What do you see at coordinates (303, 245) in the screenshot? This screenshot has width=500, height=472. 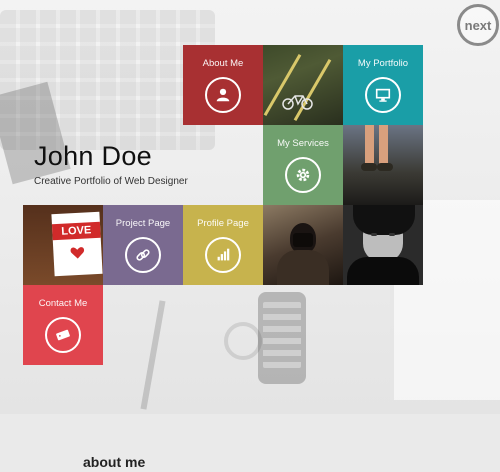 I see `photo-photographer` at bounding box center [303, 245].